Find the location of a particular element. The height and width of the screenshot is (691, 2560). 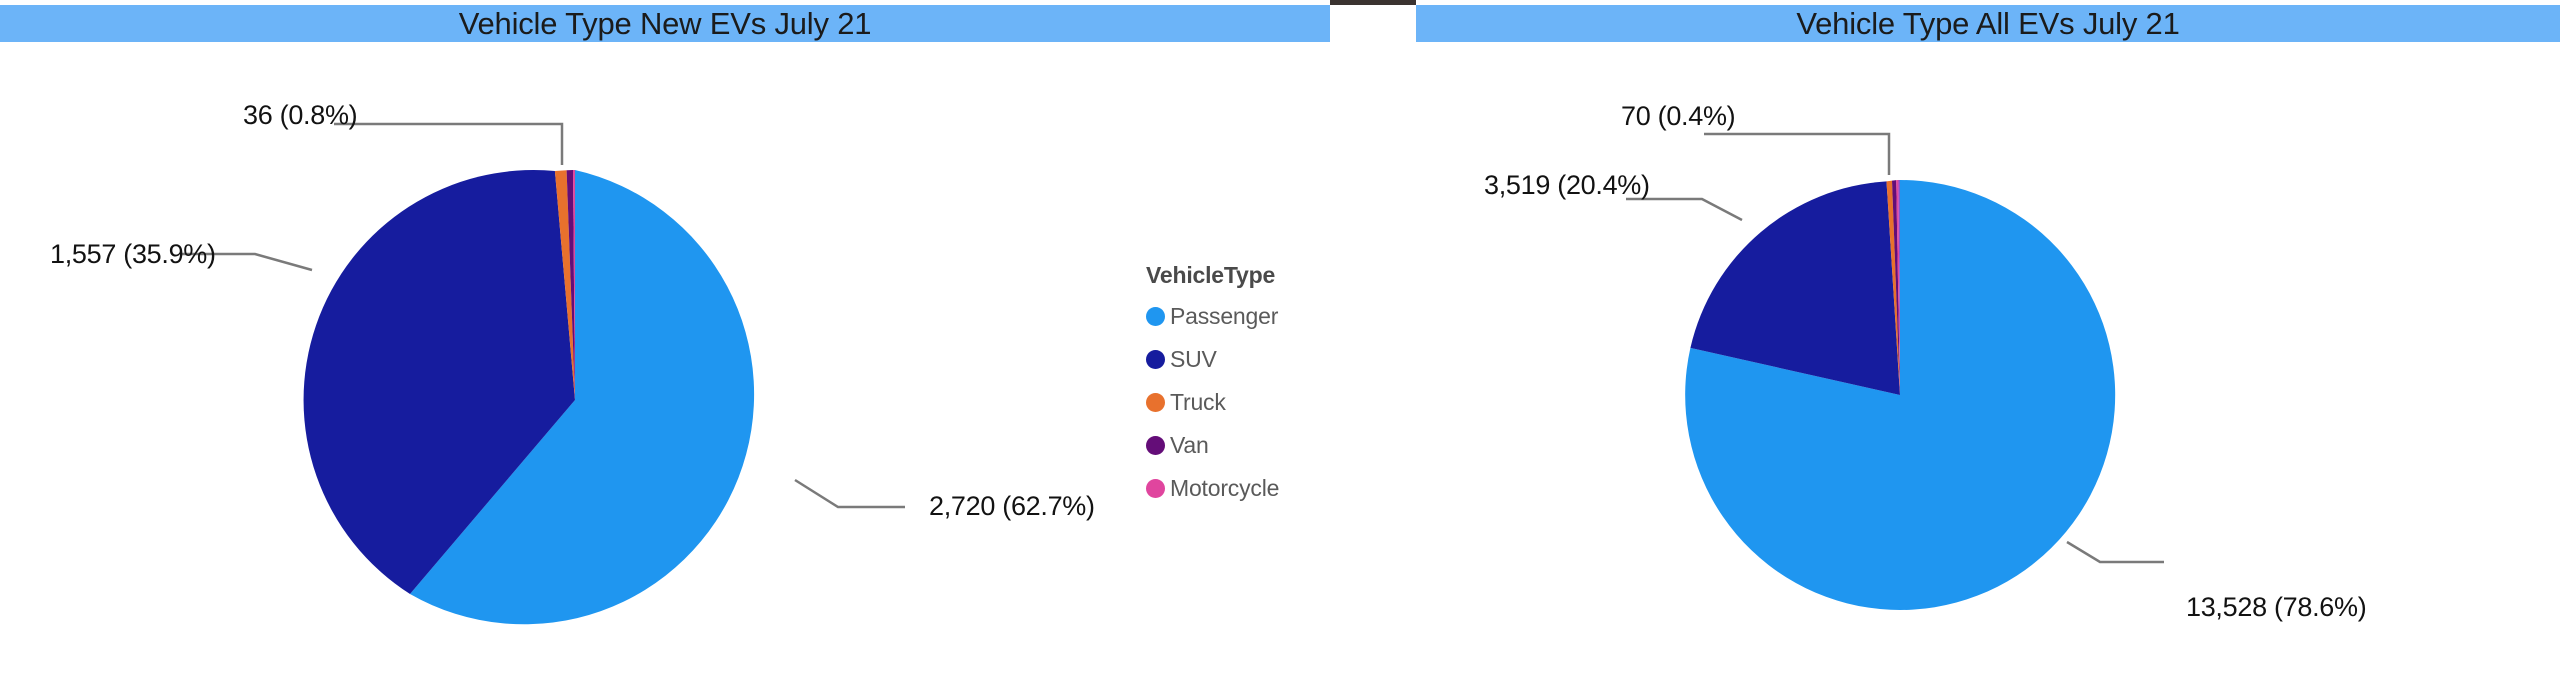

leader-line-van is located at coordinates (1797, 153).